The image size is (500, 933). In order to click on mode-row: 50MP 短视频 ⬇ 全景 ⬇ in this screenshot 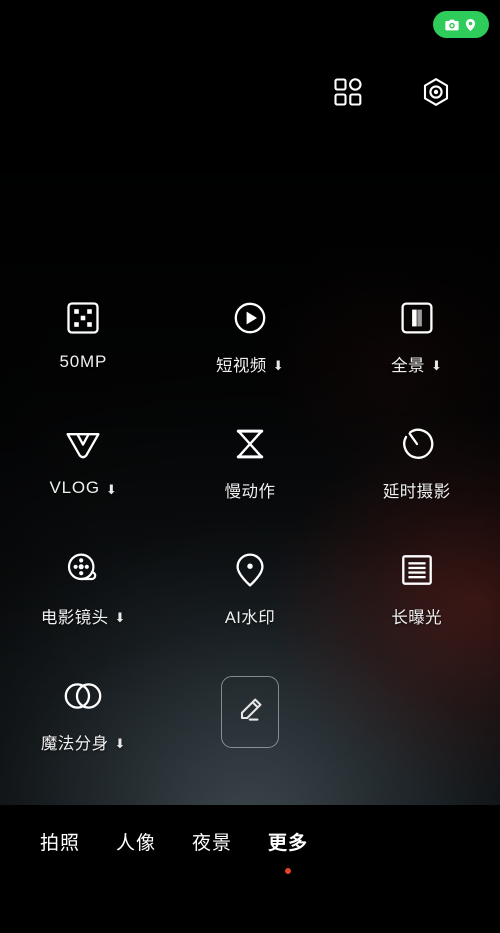, I will do `click(250, 361)`.